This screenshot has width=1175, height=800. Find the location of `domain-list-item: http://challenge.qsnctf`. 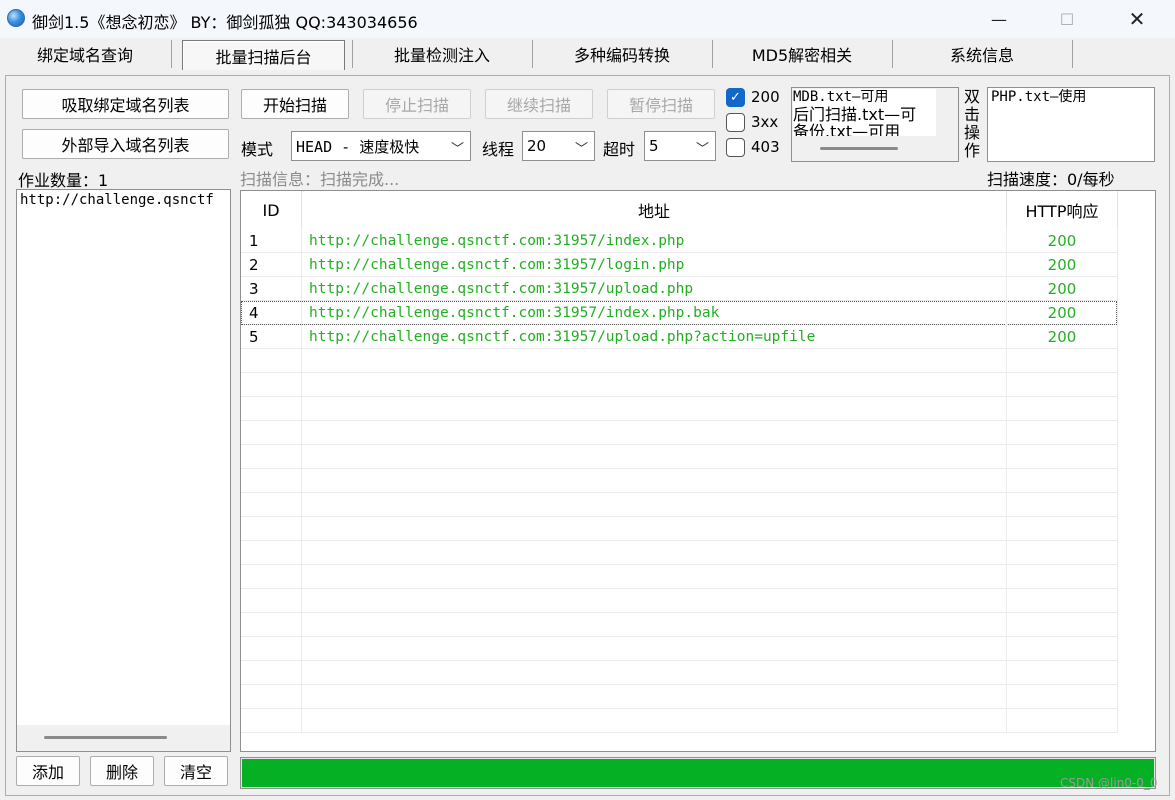

domain-list-item: http://challenge.qsnctf is located at coordinates (124, 200).